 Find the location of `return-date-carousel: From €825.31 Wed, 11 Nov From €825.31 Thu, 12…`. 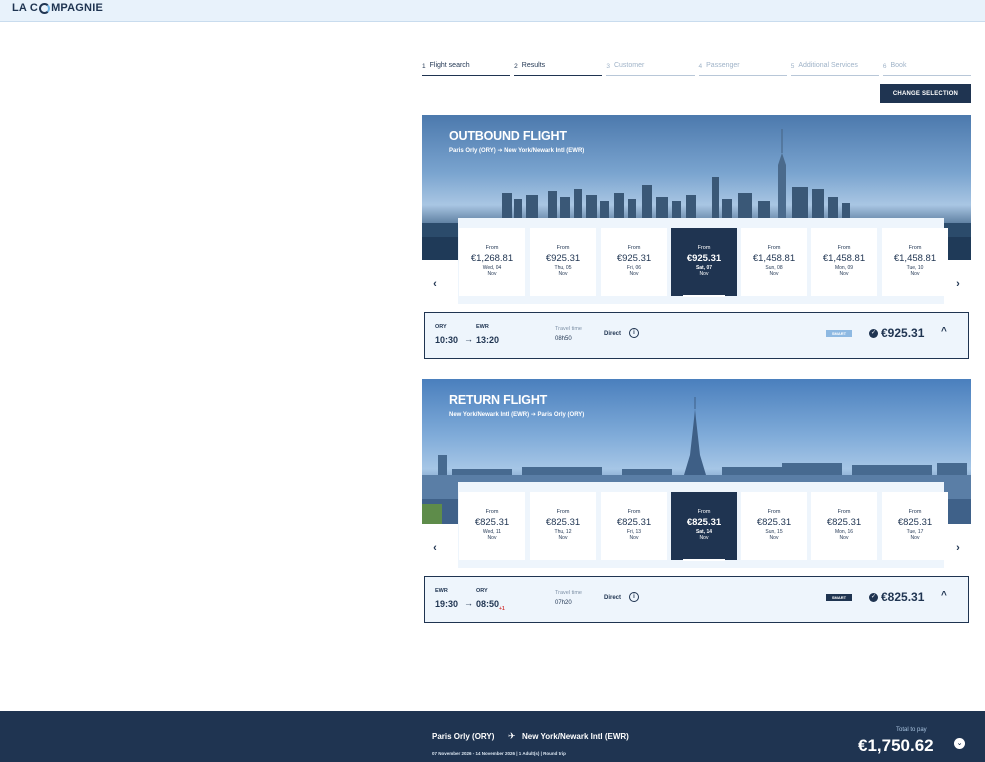

return-date-carousel: From €825.31 Wed, 11 Nov From €825.31 Thu, 12… is located at coordinates (703, 525).